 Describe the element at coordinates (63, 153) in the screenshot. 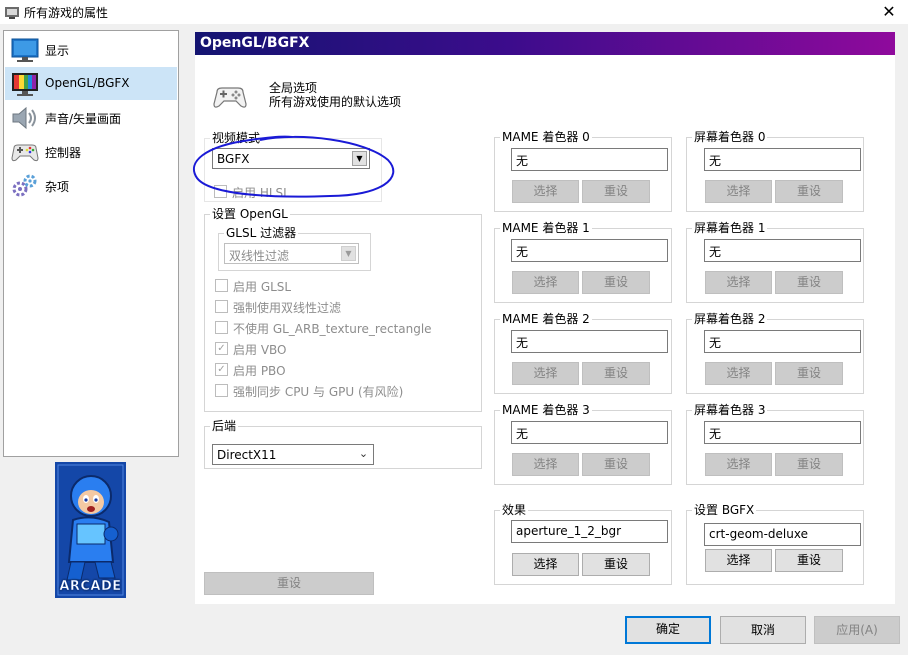

I see `sidebar-item-label: 控制器` at that location.